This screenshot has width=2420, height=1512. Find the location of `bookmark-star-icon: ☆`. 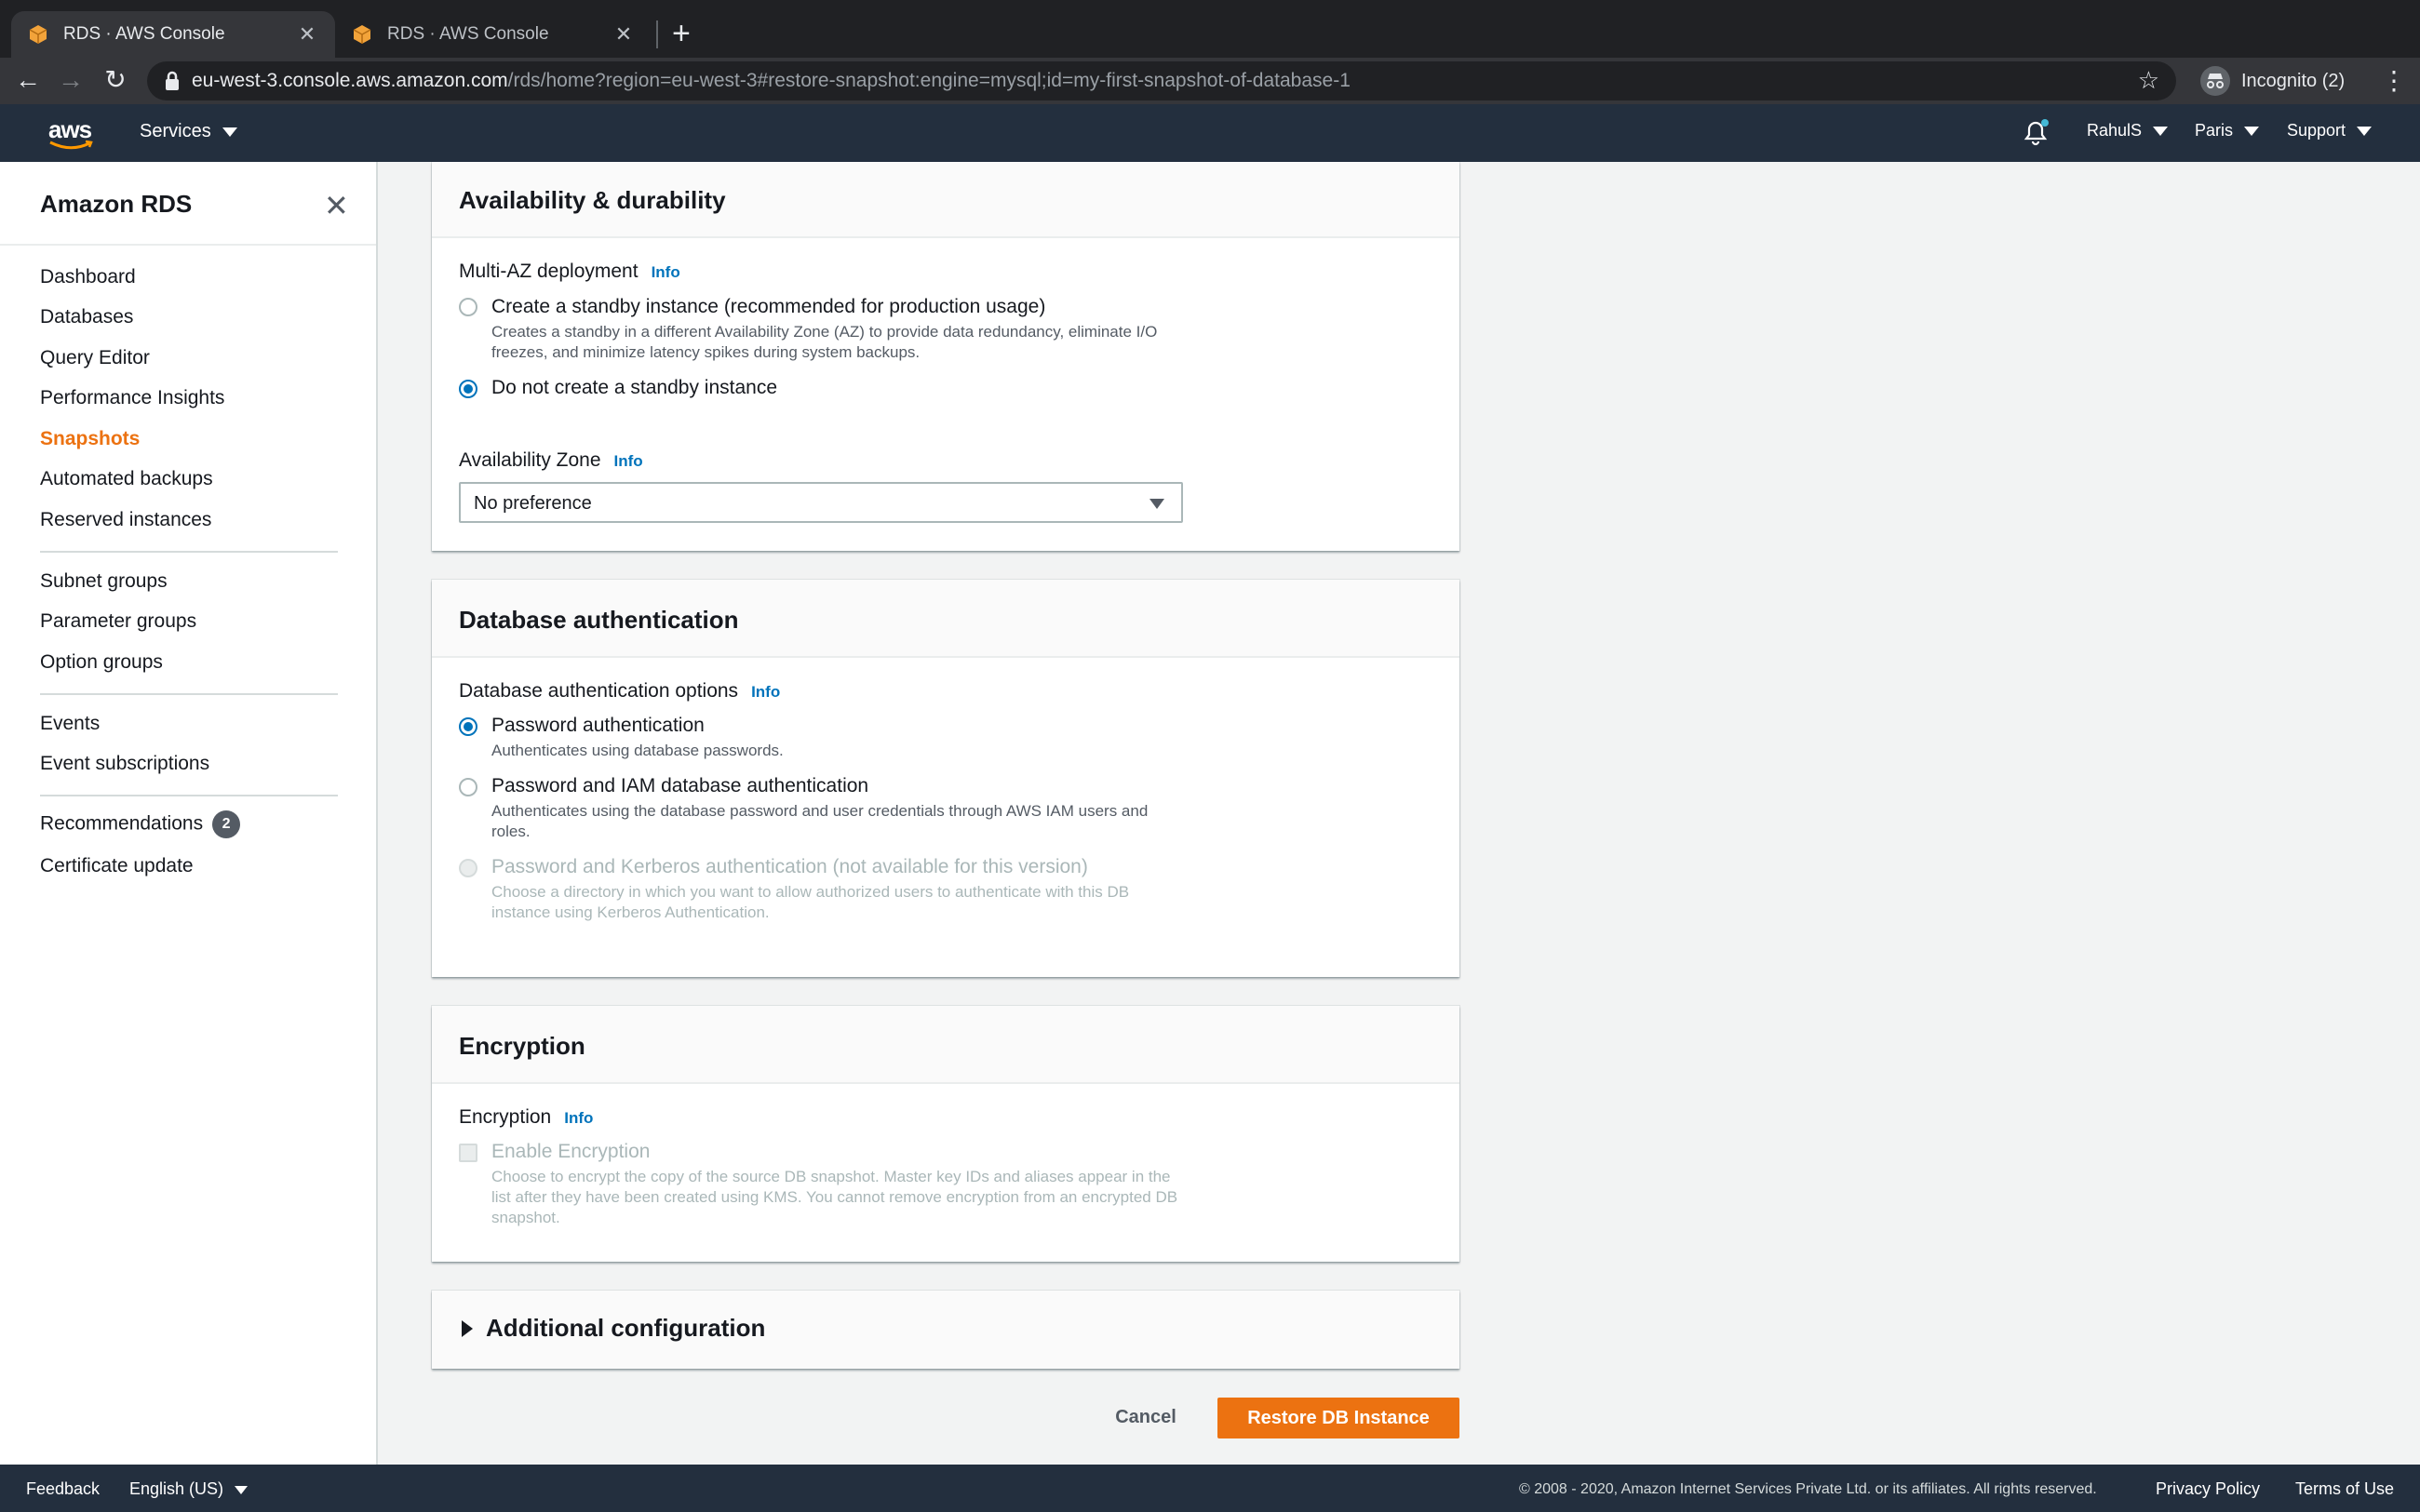

bookmark-star-icon: ☆ is located at coordinates (2148, 80).